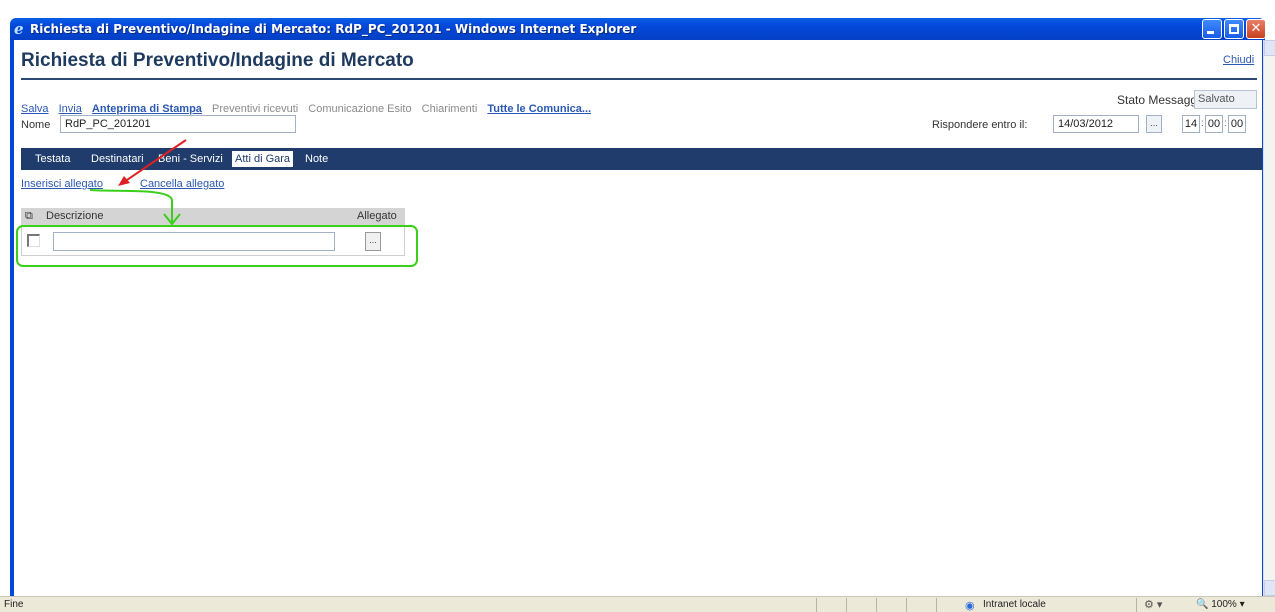  Describe the element at coordinates (35, 109) in the screenshot. I see `salva-link: Salva` at that location.